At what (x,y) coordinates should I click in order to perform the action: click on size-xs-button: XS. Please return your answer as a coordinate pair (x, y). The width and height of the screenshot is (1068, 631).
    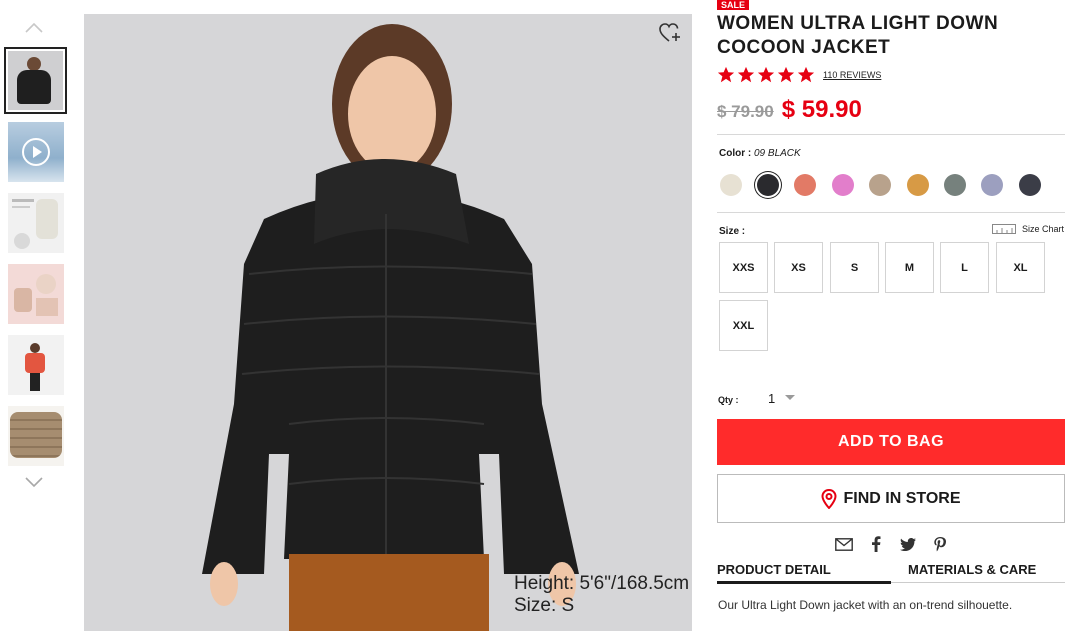
    Looking at the image, I should click on (798, 267).